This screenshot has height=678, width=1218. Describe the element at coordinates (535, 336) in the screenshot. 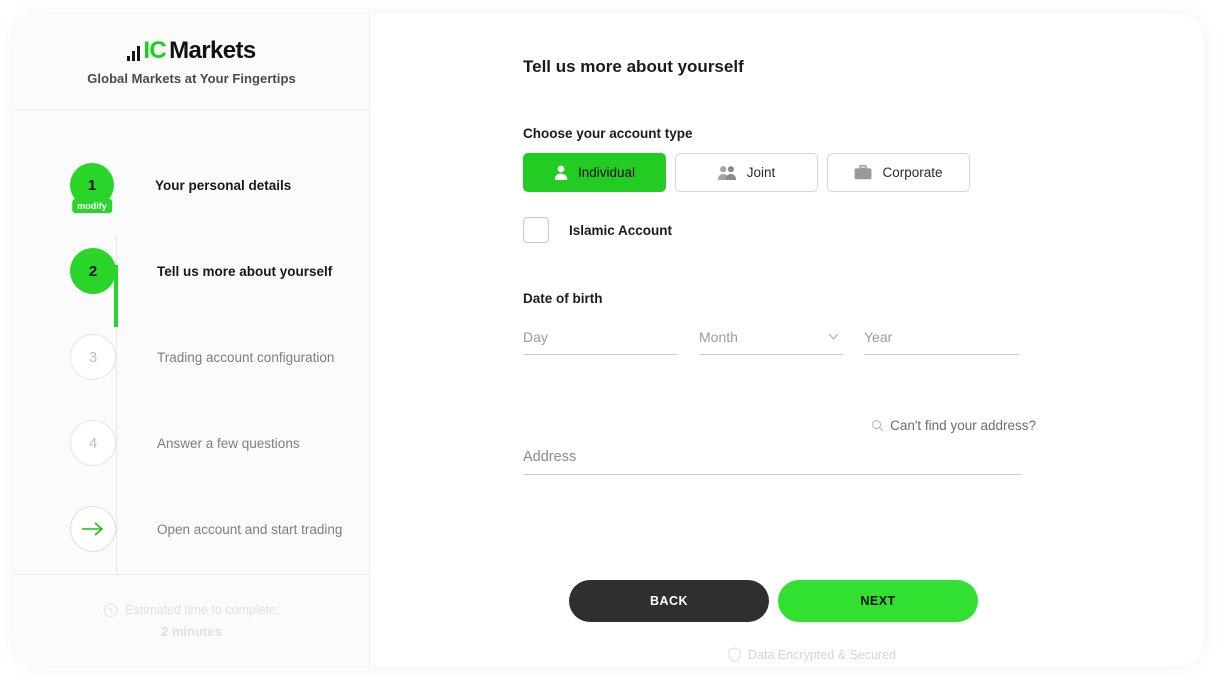

I see `dob-day-placeholder: Day` at that location.